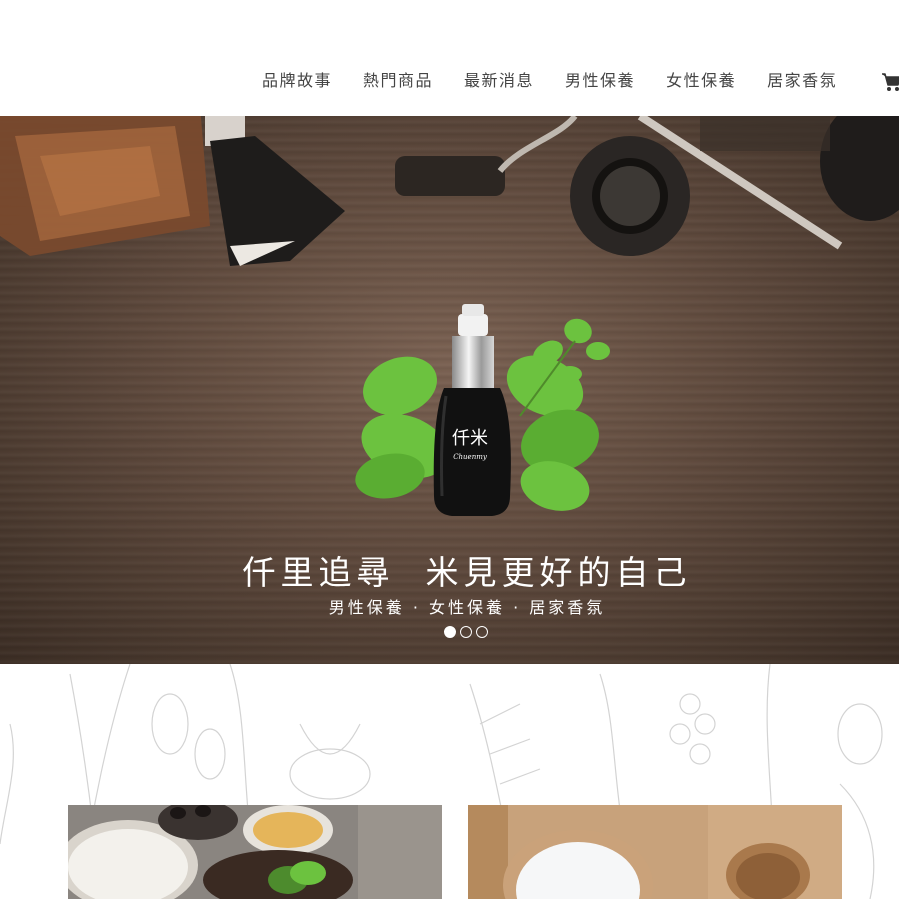  What do you see at coordinates (630, 196) in the screenshot?
I see `compact-case-prop` at bounding box center [630, 196].